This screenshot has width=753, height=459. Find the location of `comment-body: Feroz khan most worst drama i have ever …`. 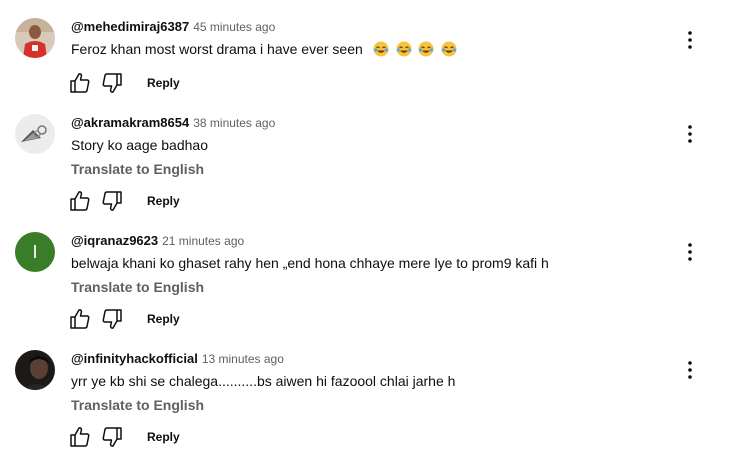

comment-body: Feroz khan most worst drama i have ever … is located at coordinates (217, 49).